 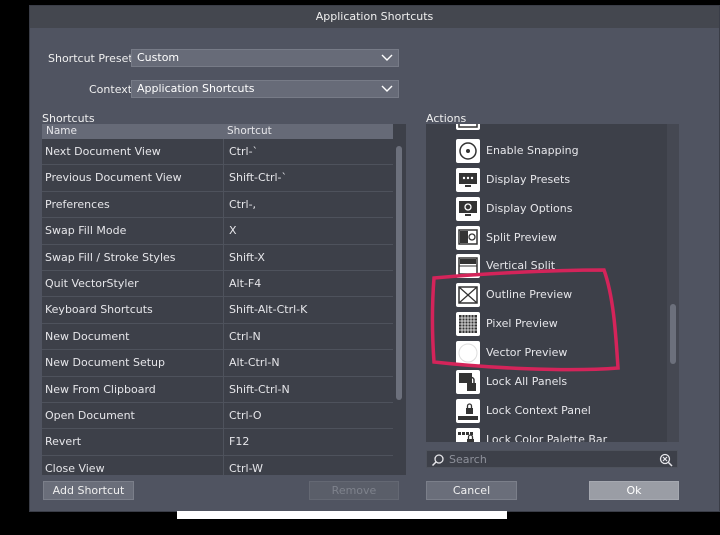 What do you see at coordinates (103, 151) in the screenshot?
I see `shortcut-name: Next Document View` at bounding box center [103, 151].